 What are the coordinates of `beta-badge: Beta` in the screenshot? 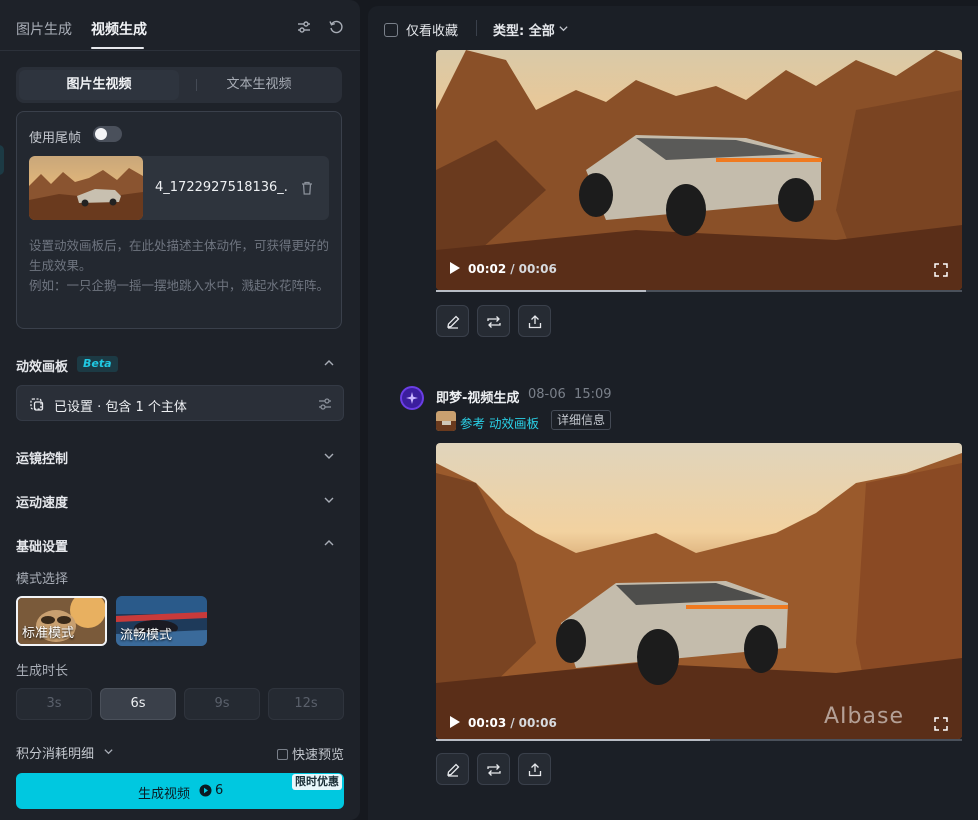 It's located at (97, 364).